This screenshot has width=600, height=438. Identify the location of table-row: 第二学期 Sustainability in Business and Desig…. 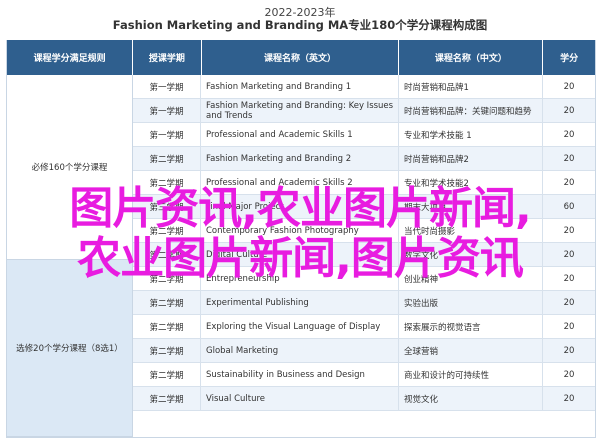
(364, 375).